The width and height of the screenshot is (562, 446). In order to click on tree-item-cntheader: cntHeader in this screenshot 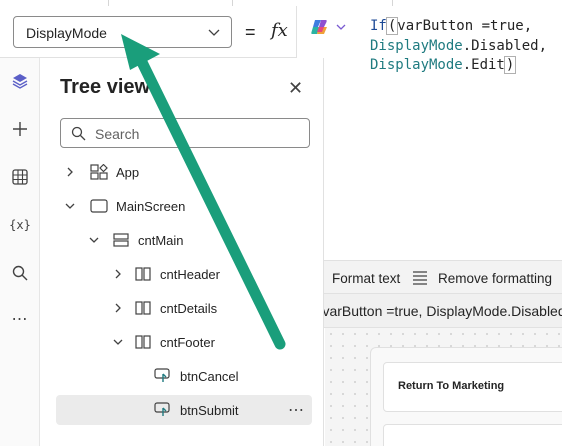, I will do `click(184, 274)`.